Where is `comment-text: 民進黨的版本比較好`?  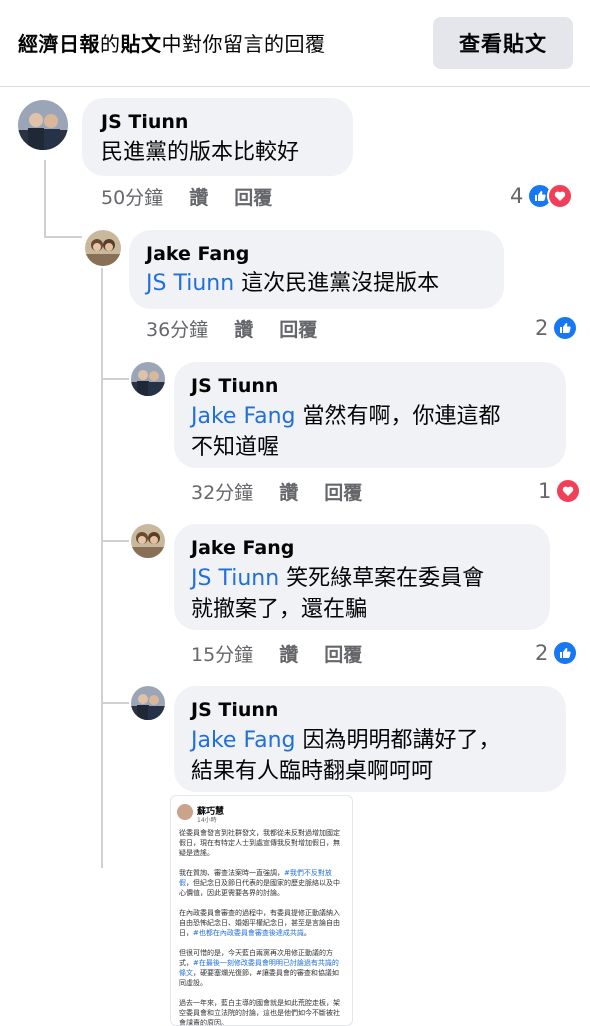
comment-text: 民進黨的版本比較好 is located at coordinates (200, 152).